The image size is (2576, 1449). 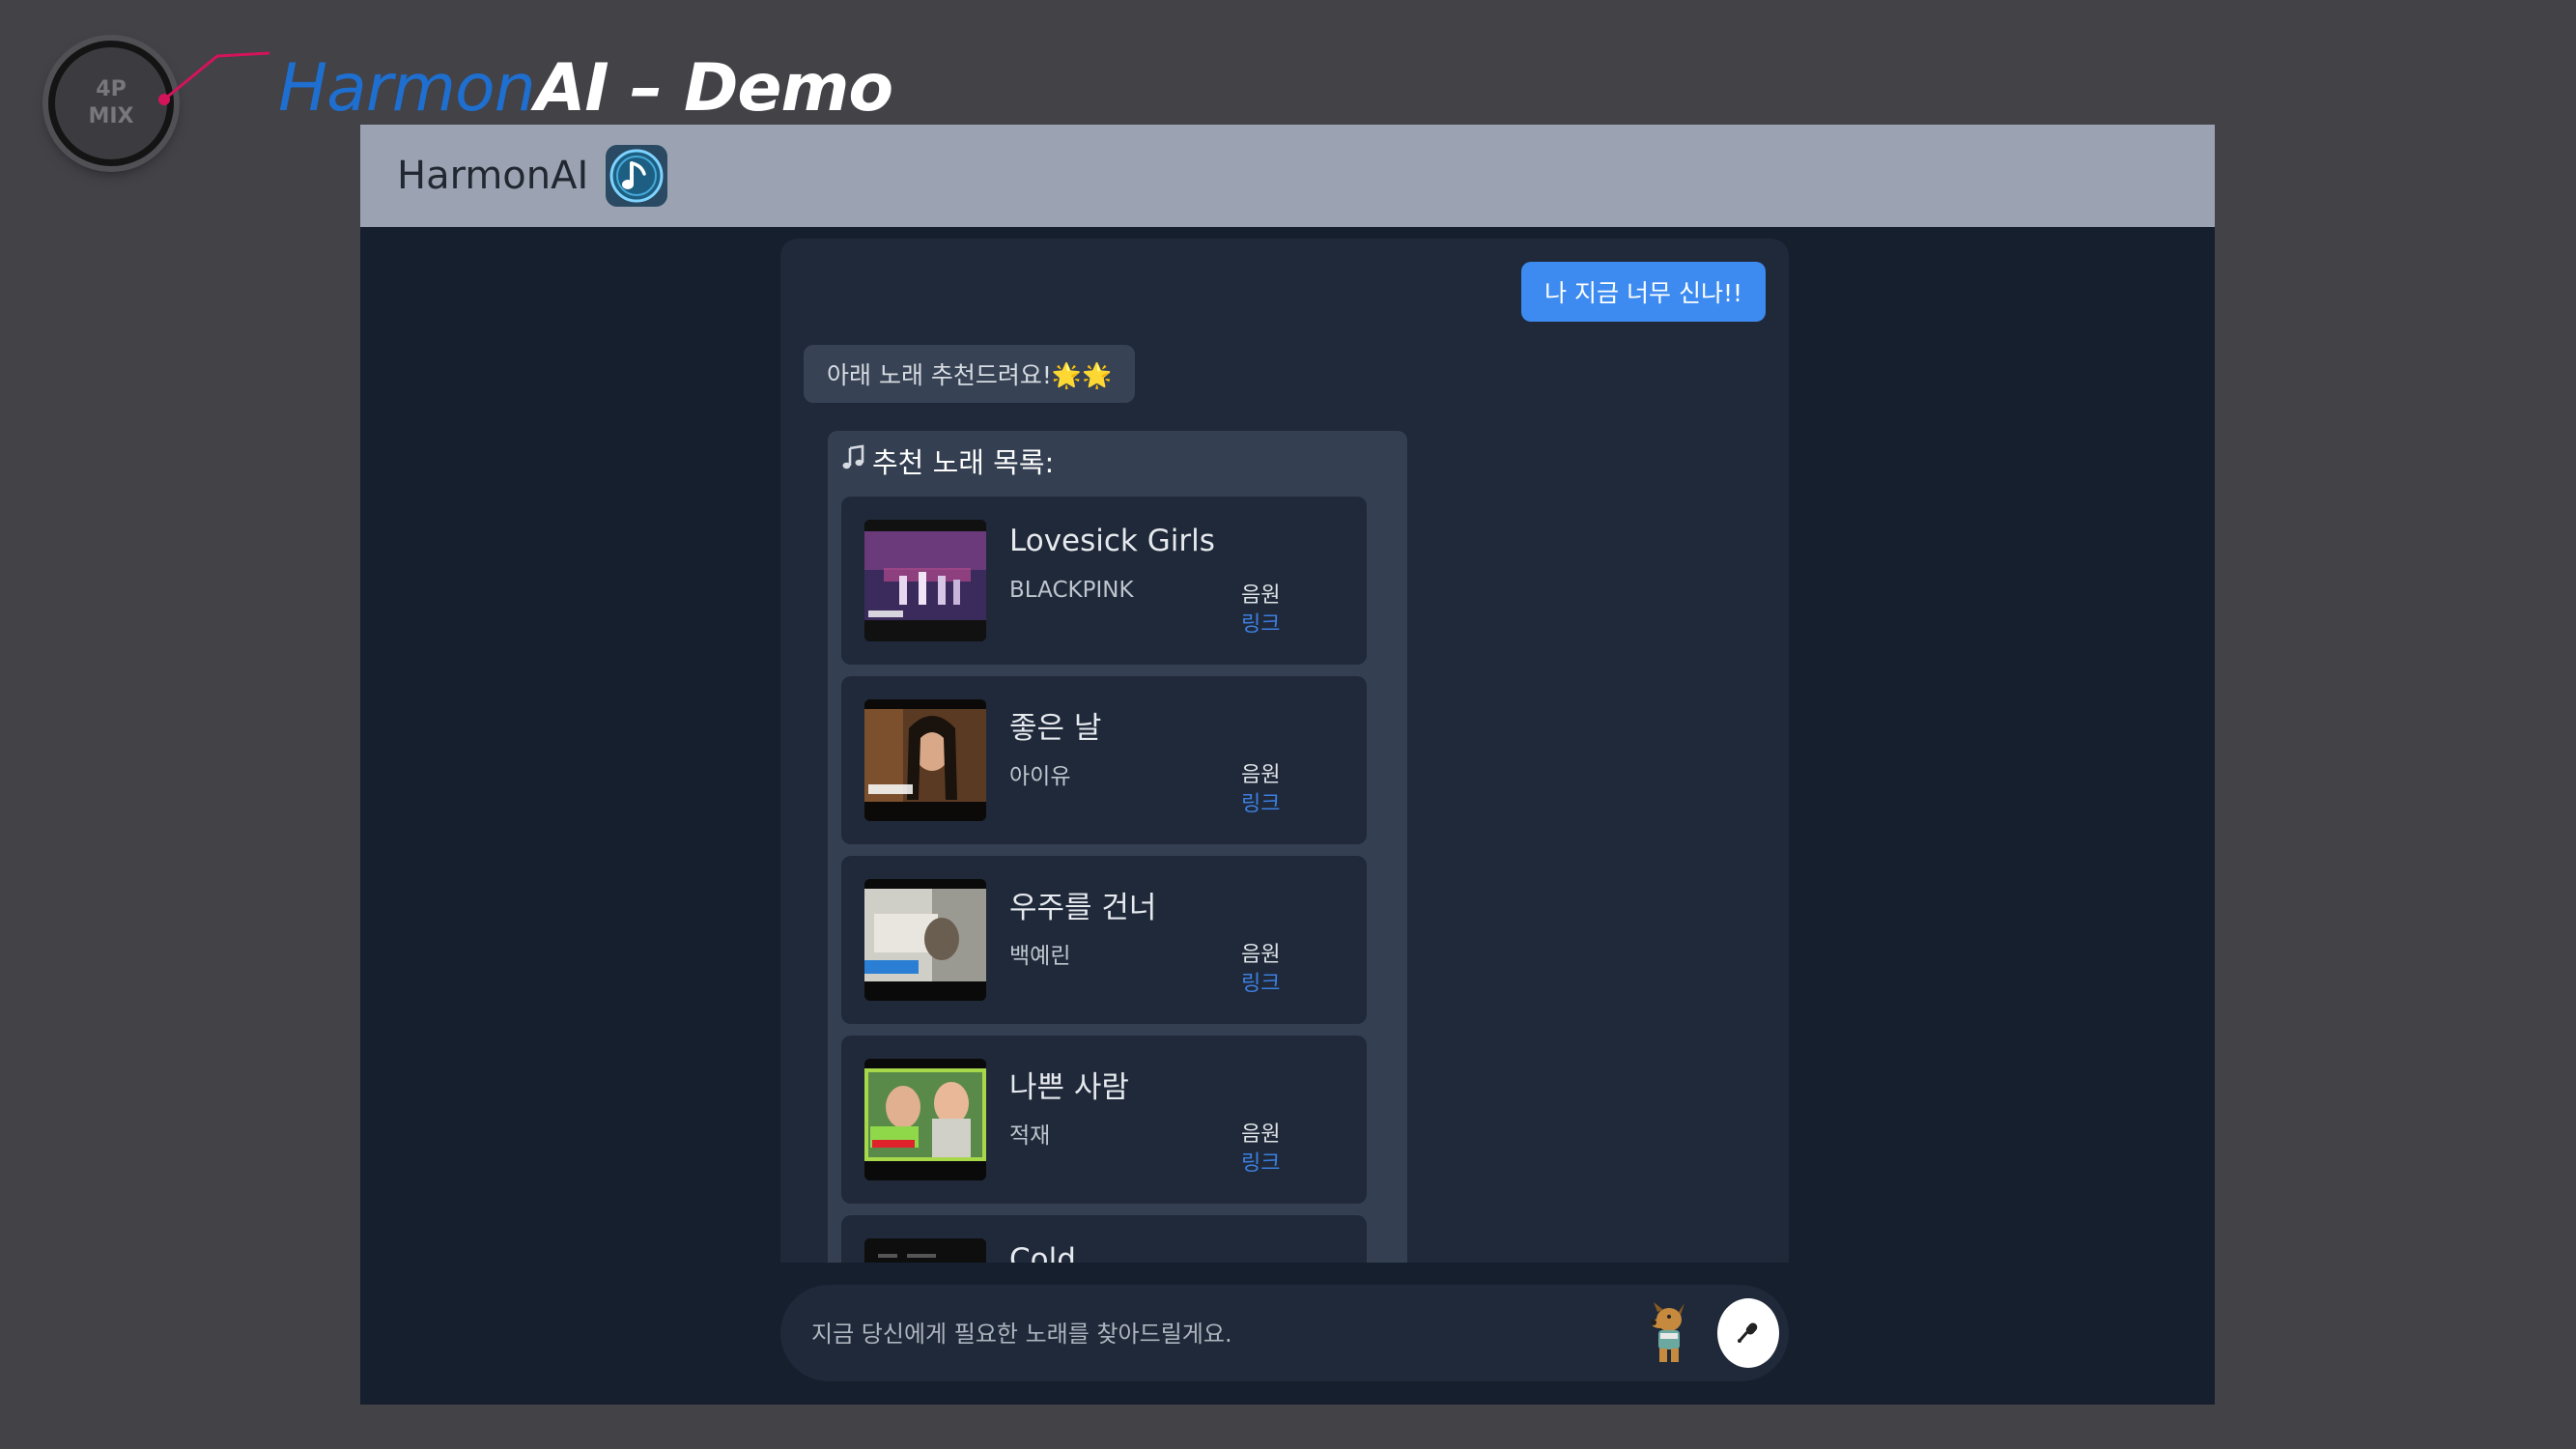 I want to click on microphone-icon, so click(x=1748, y=1334).